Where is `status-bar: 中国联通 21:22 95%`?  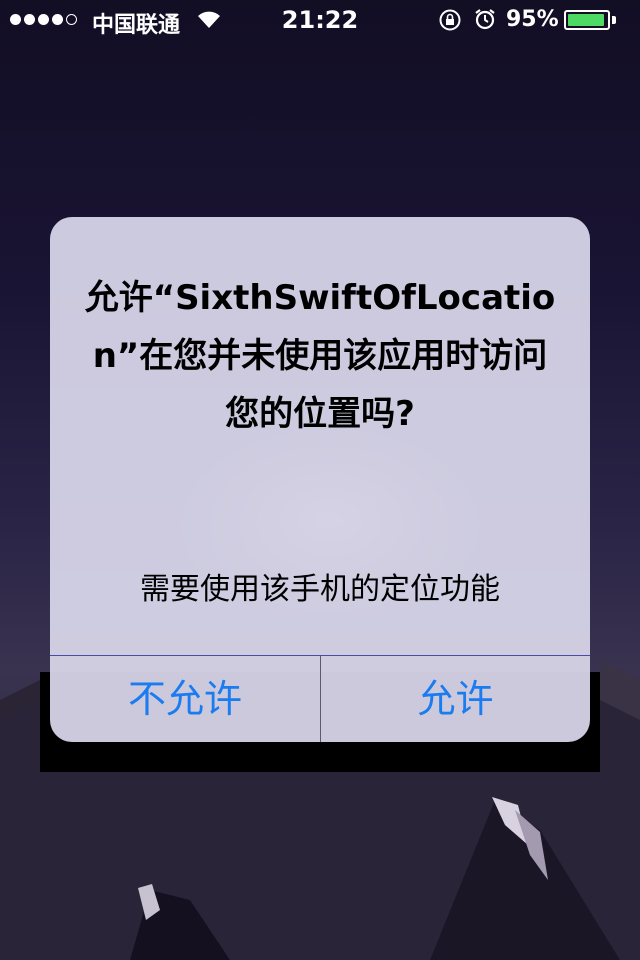
status-bar: 中国联通 21:22 95% is located at coordinates (320, 20).